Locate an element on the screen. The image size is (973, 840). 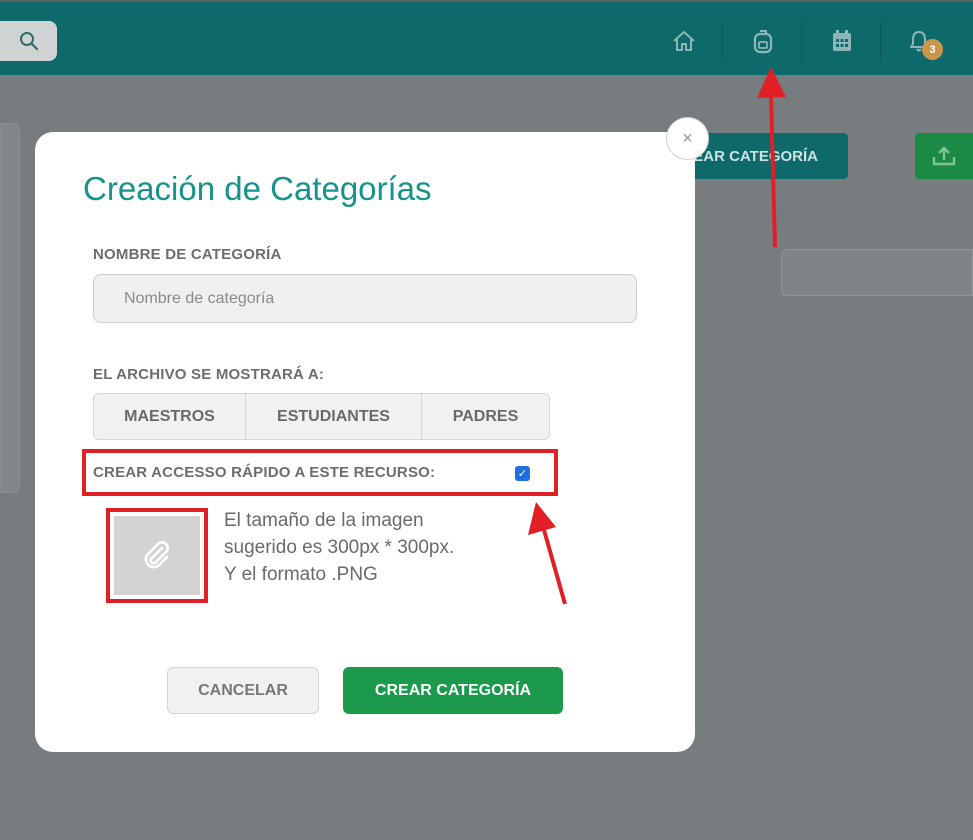
audience-selector: MAESTROS ESTUDIANTES PADRES is located at coordinates (321, 416).